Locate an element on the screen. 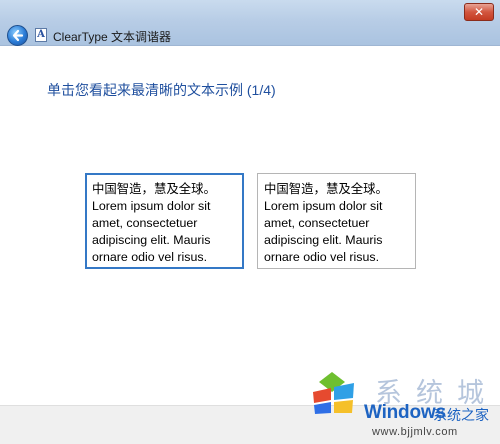 The width and height of the screenshot is (500, 444). close-icon: ✕ is located at coordinates (479, 12).